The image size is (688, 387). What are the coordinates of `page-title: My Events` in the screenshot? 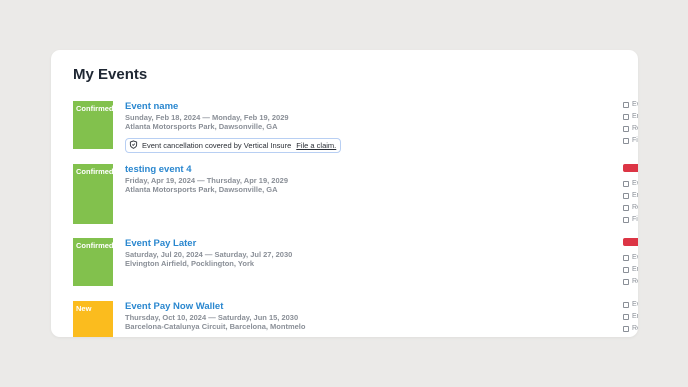 It's located at (110, 74).